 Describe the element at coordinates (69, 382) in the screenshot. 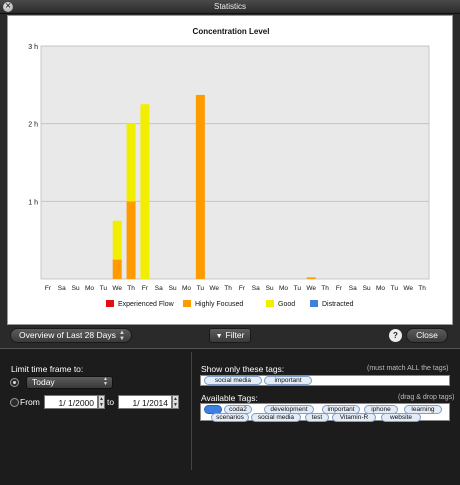

I see `timeframe-preset-select: Today ▲ ▼` at that location.